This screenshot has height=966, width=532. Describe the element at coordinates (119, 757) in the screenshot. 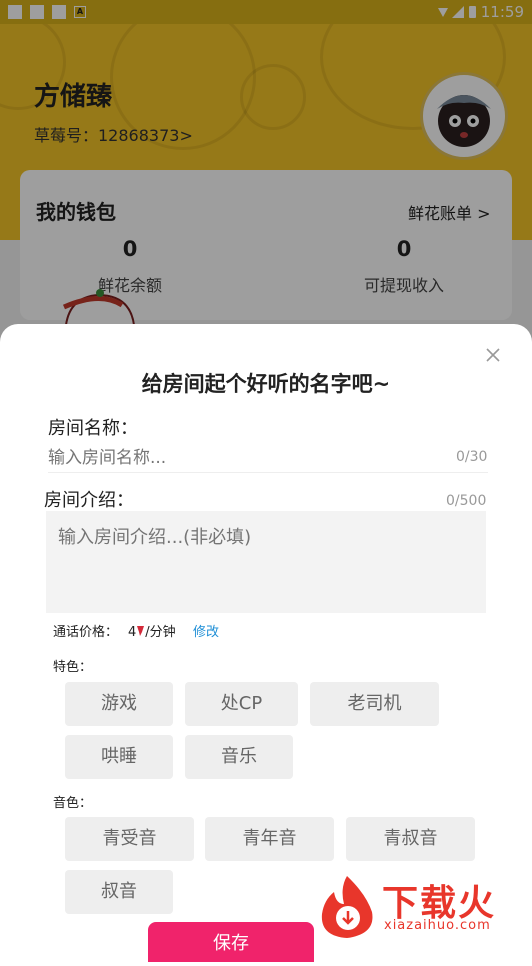

I see `feature-tag: 哄睡` at that location.